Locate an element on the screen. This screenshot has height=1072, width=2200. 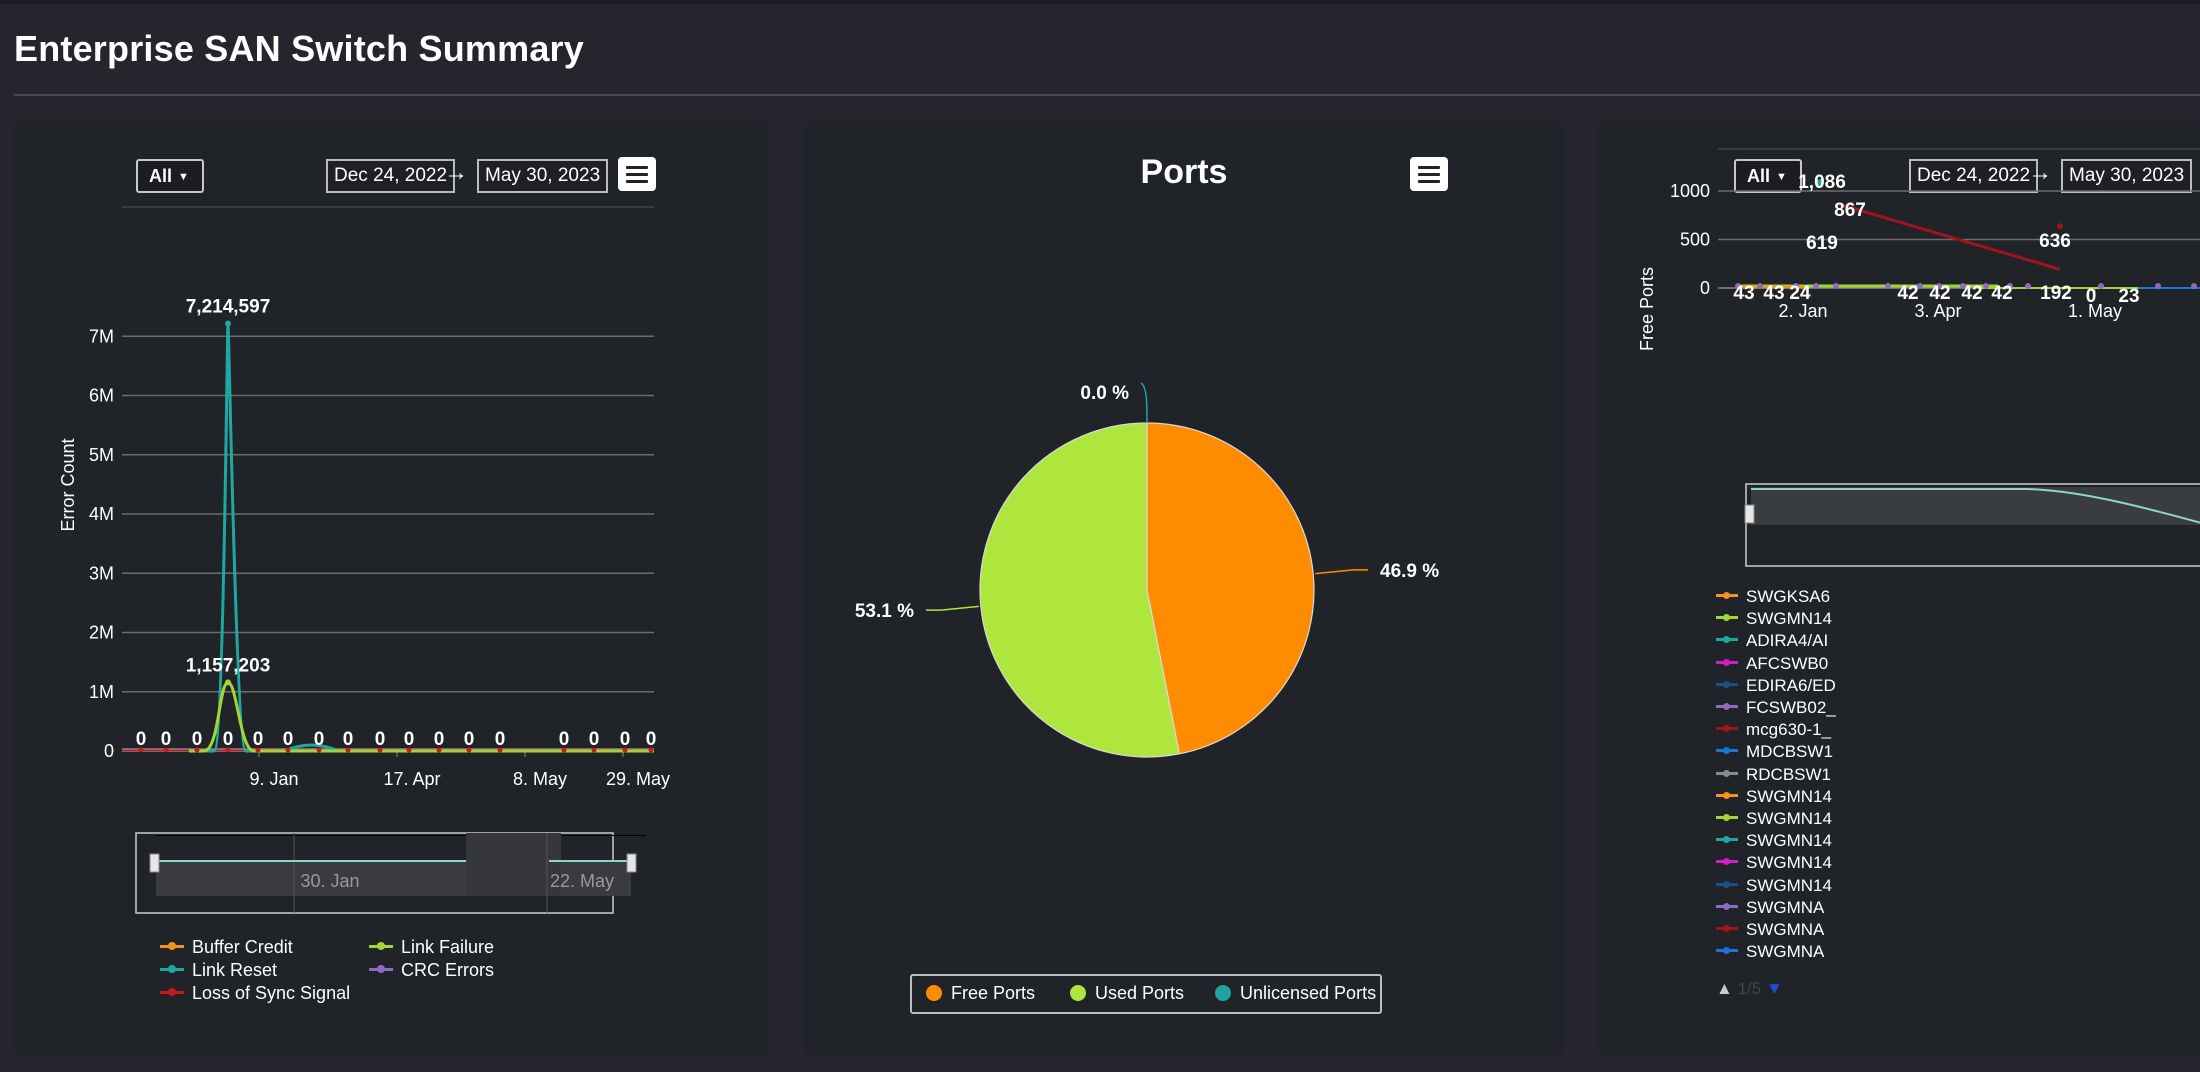
free-legend-item: FCSWB02_ is located at coordinates (1776, 709).